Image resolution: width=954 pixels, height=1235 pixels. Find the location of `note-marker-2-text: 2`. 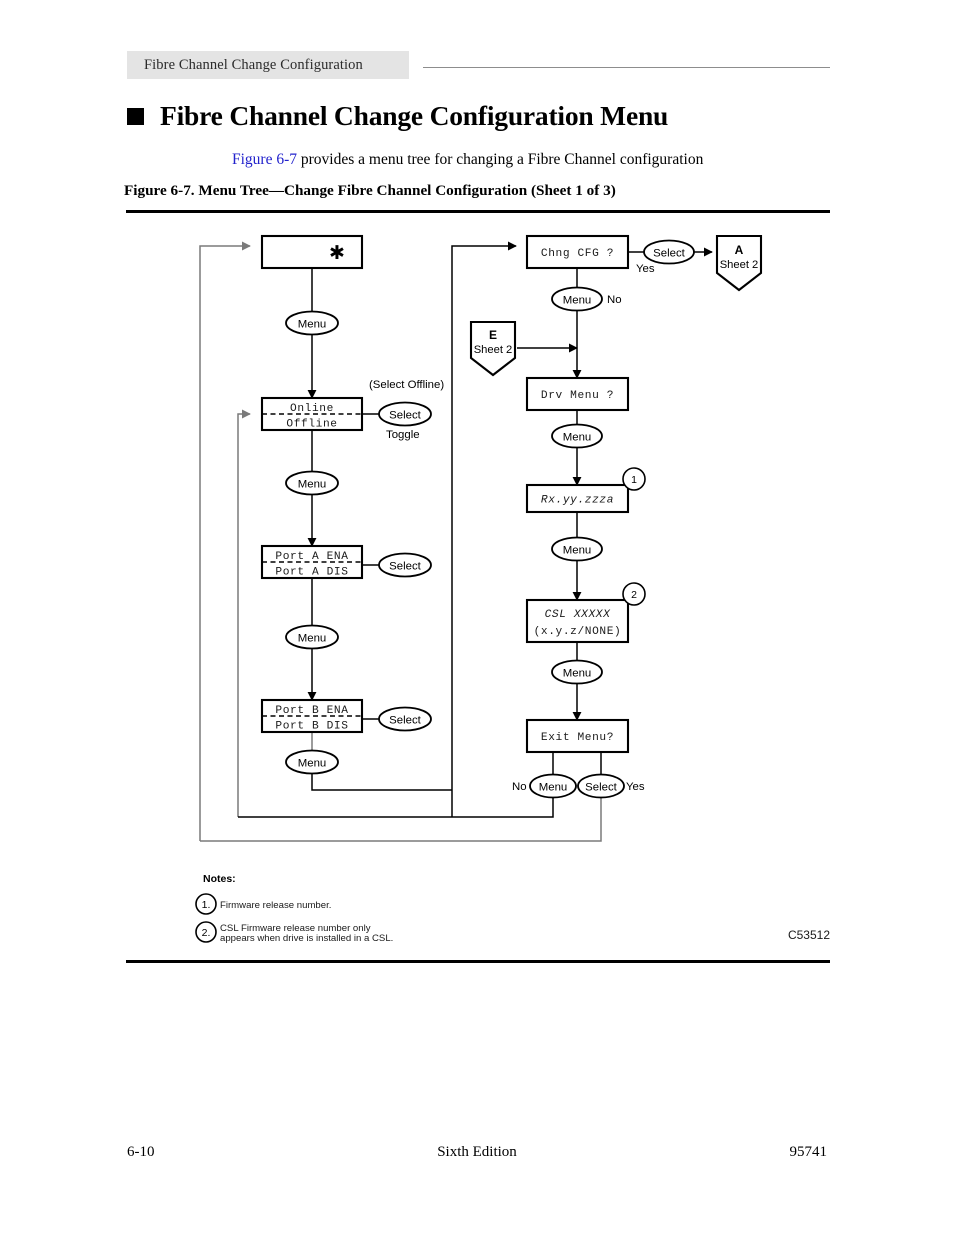

note-marker-2-text: 2 is located at coordinates (634, 595).